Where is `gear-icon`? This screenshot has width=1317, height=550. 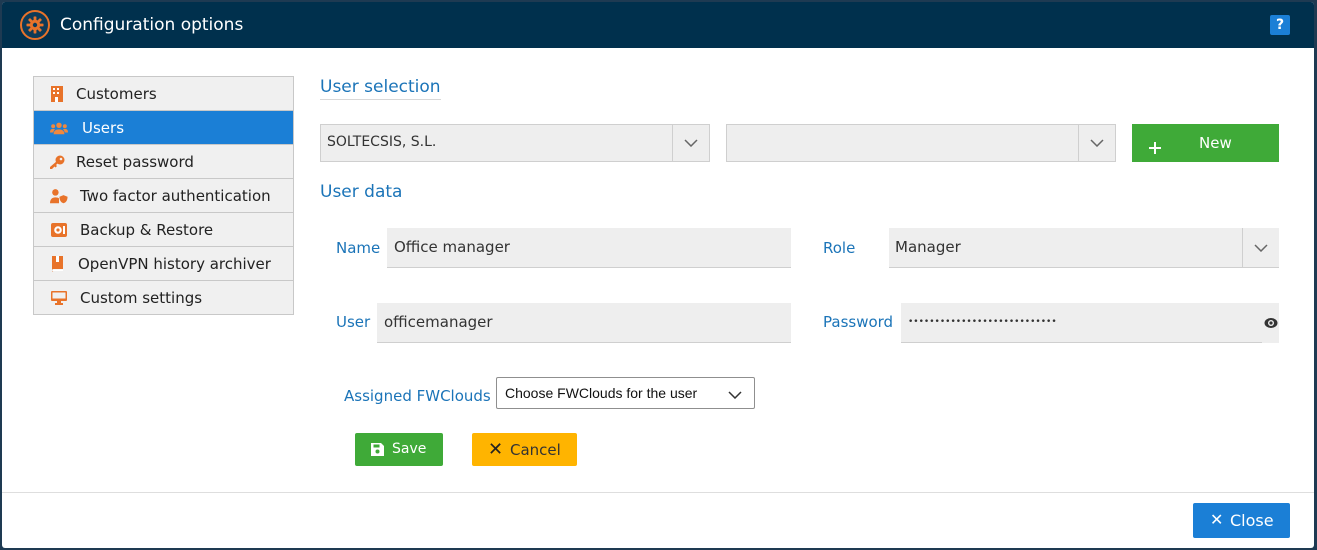 gear-icon is located at coordinates (35, 25).